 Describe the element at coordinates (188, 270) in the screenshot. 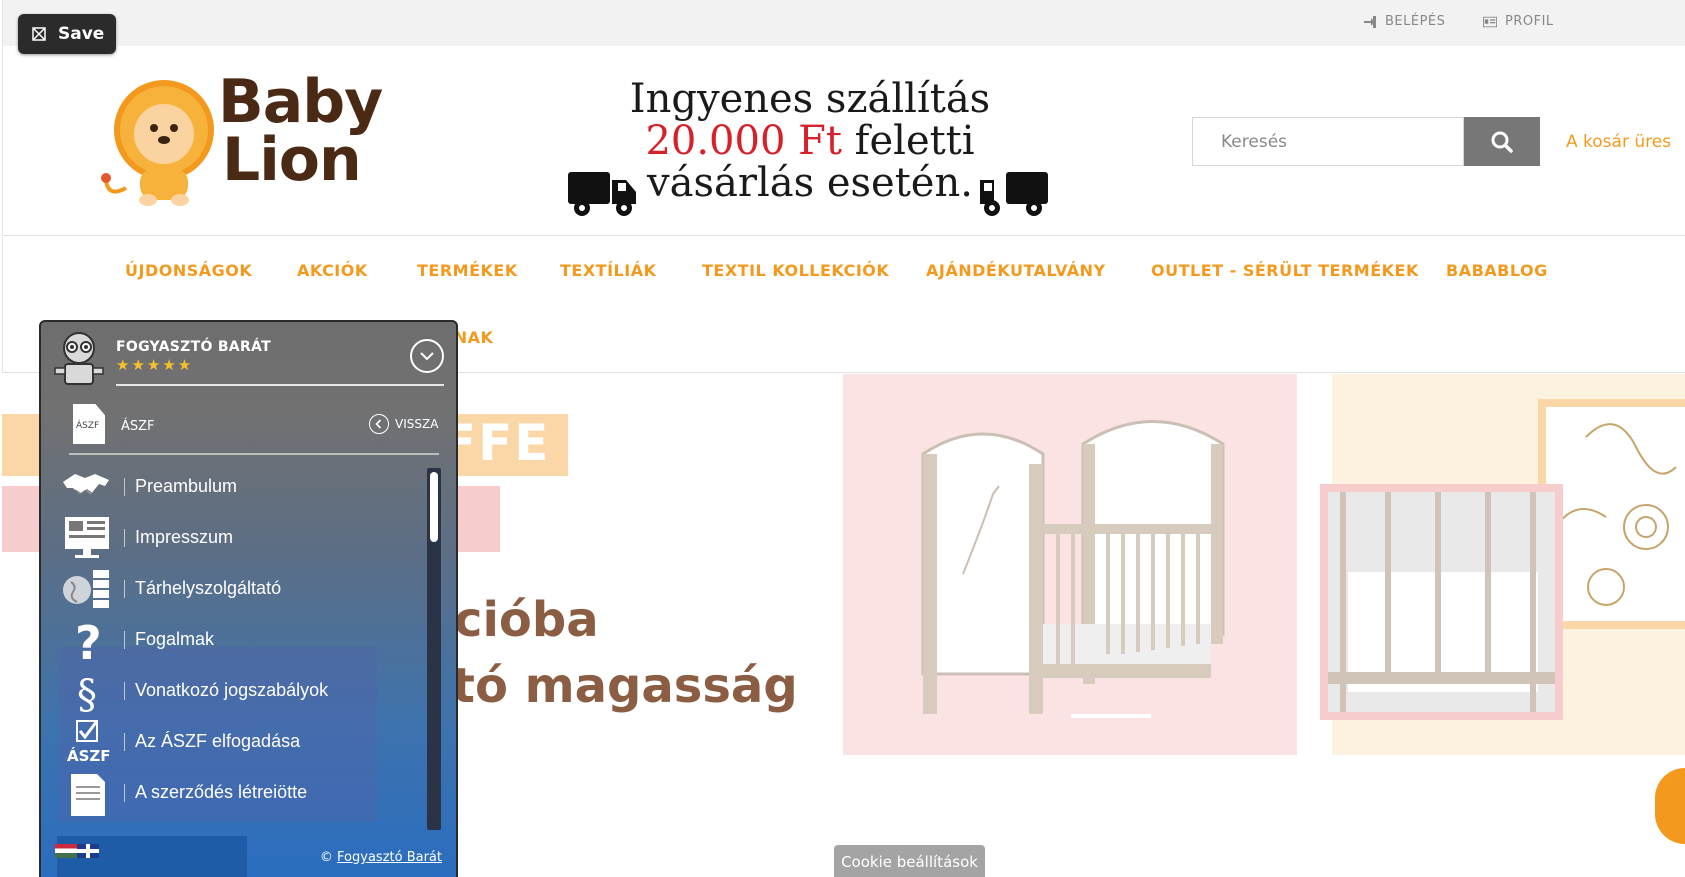

I see `nav-item-ujdonsagok: ÚJDONSÁGOK` at that location.